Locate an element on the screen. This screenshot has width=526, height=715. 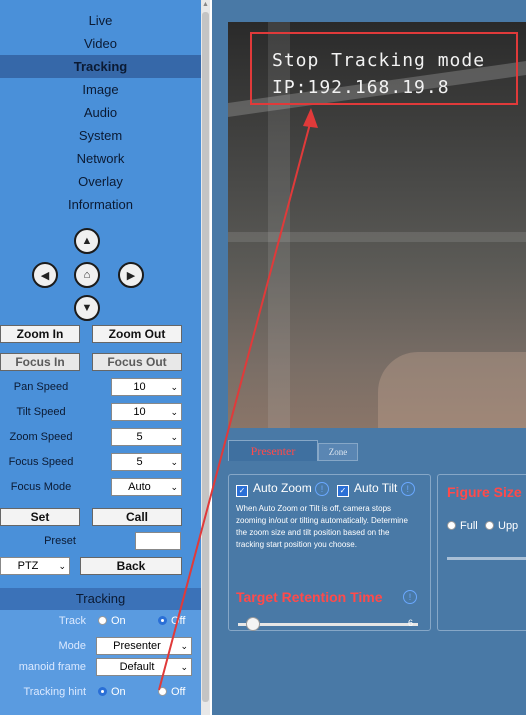
auto-zoom-checkbox: ✓ Auto Zoom ! is located at coordinates (283, 489).